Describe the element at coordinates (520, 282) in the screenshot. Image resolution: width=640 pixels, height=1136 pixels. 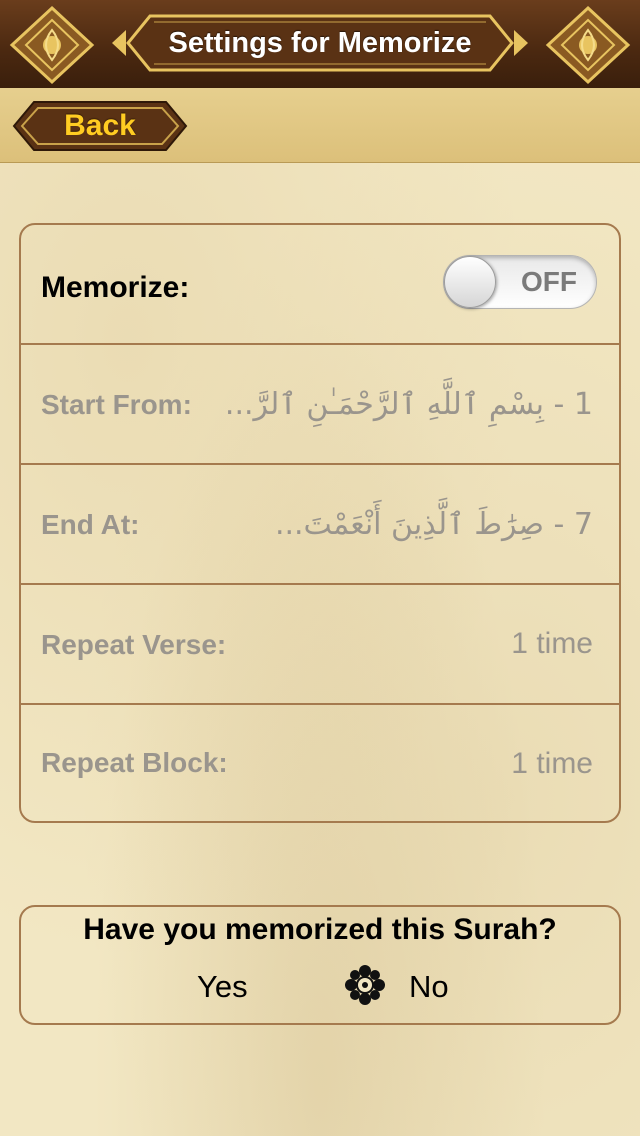
I see `memorize-toggle: OFF` at that location.